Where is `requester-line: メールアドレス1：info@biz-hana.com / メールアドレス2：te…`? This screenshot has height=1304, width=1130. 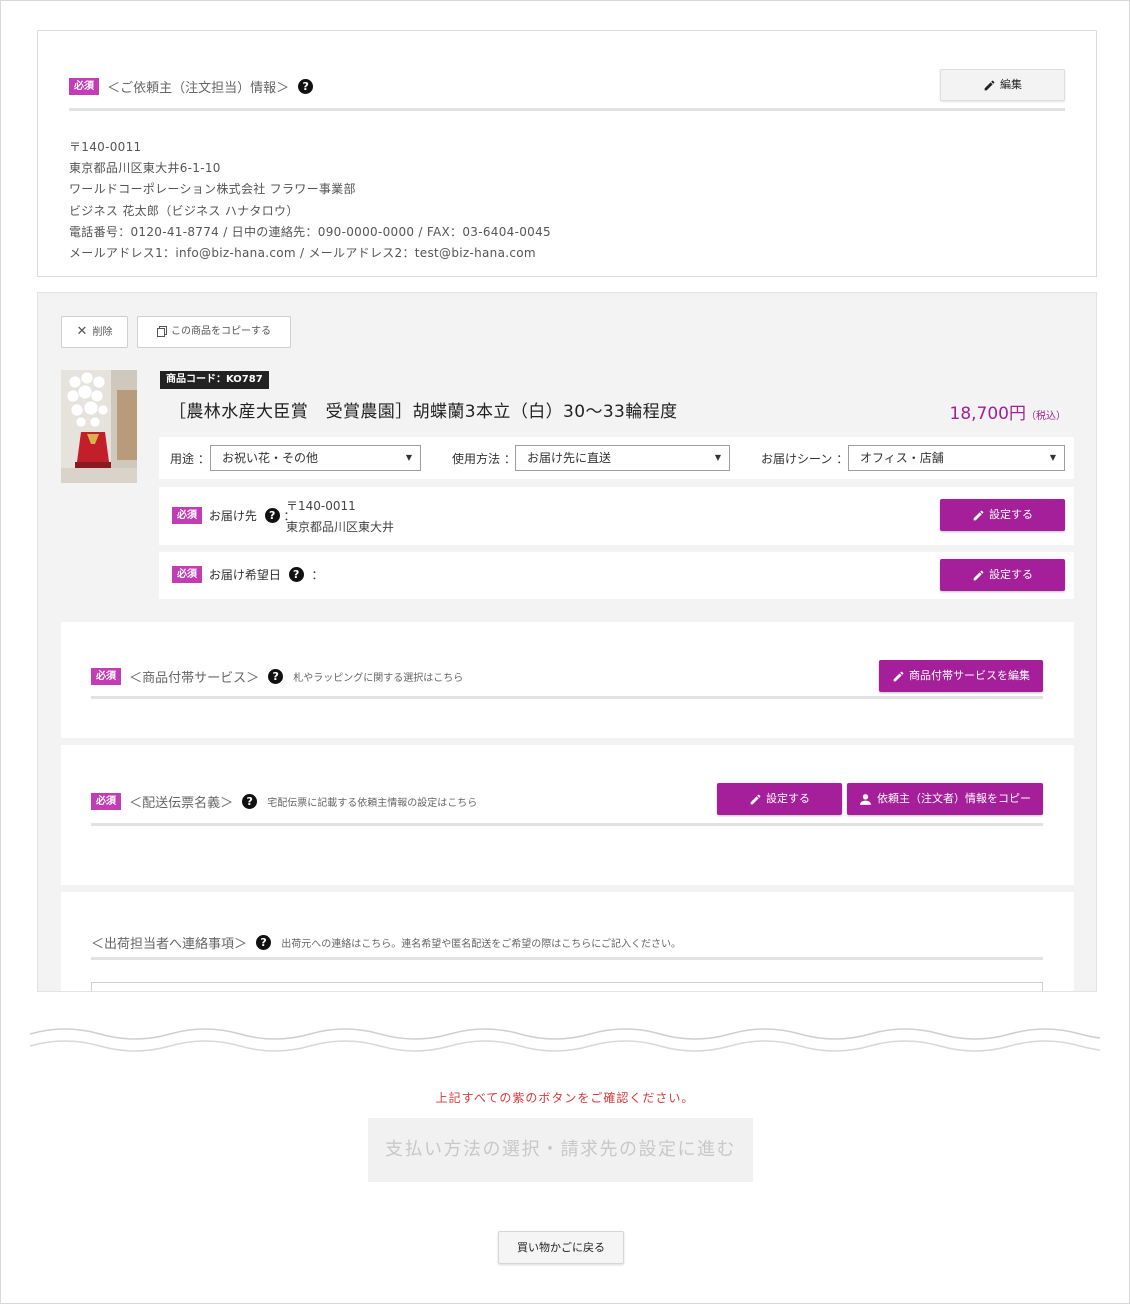 requester-line: メールアドレス1：info@biz-hana.com / メールアドレス2：te… is located at coordinates (302, 253).